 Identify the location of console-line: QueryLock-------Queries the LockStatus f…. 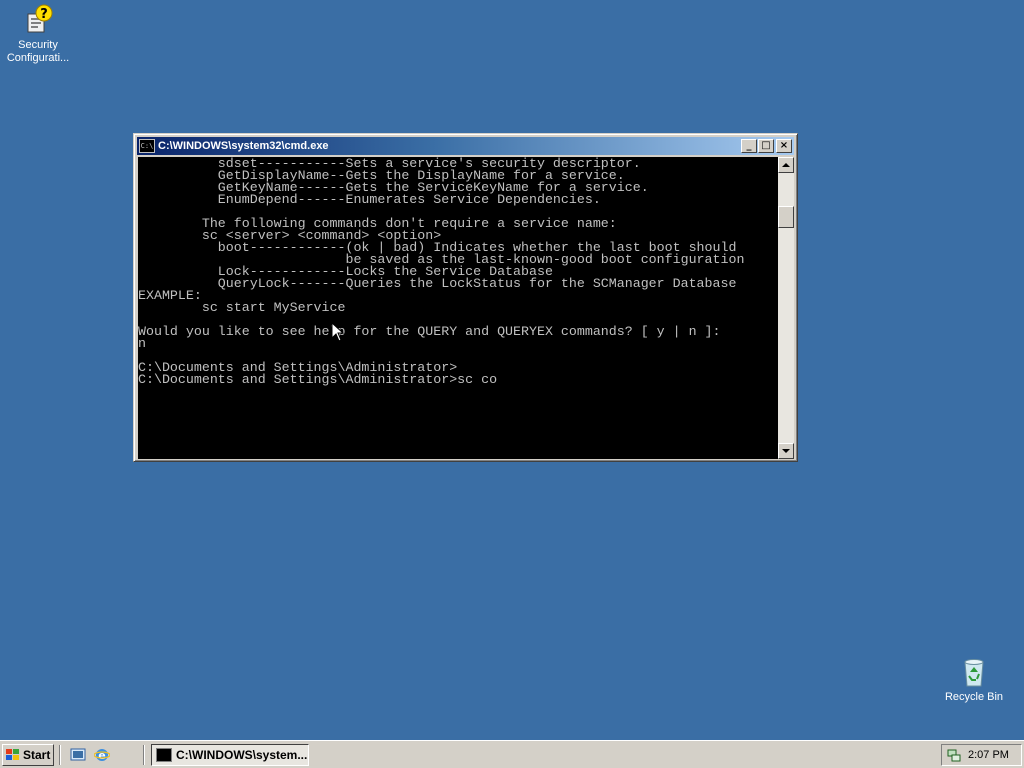
(437, 283).